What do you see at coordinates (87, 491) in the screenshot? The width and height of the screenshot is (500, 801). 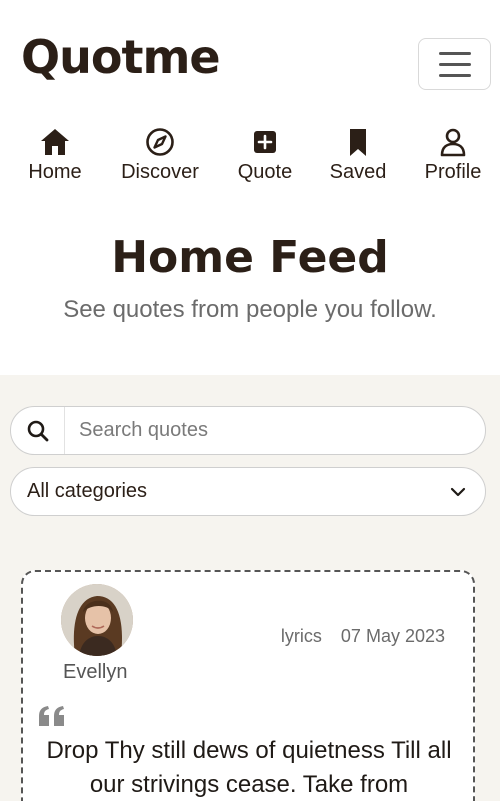 I see `category-select-value: All categories` at bounding box center [87, 491].